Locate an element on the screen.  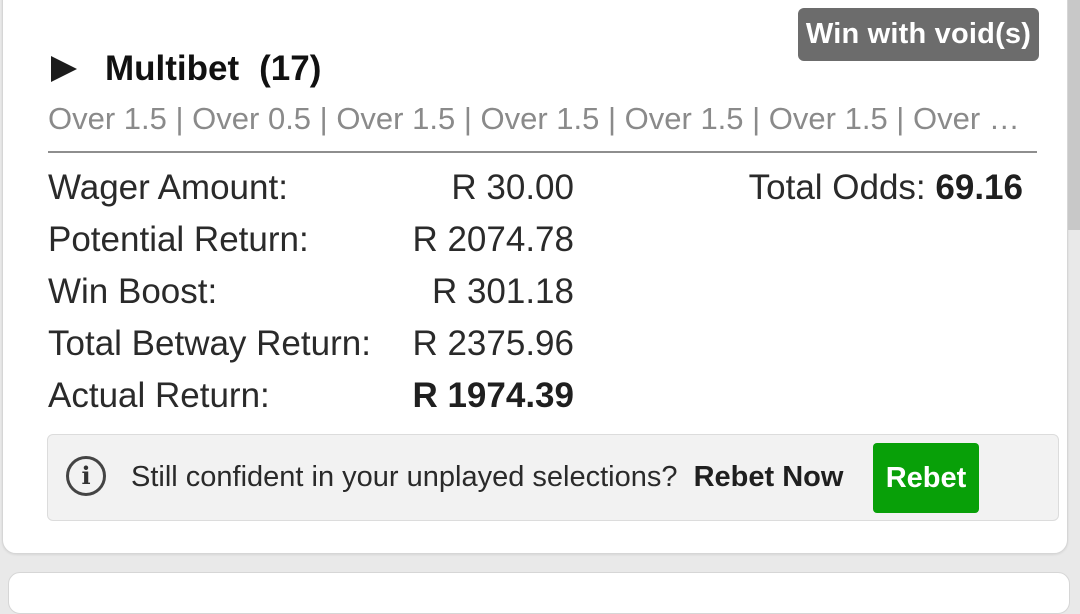
expand-triangle-icon is located at coordinates (64, 69).